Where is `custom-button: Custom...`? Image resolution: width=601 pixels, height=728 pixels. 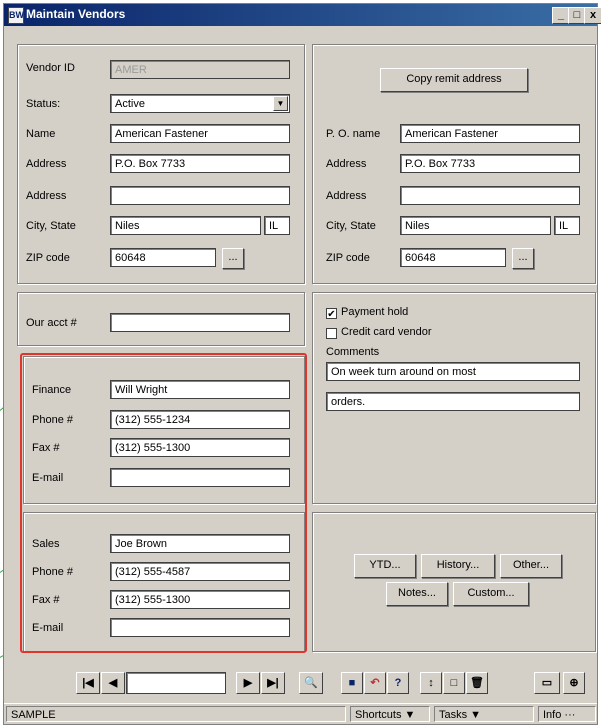 custom-button: Custom... is located at coordinates (491, 594).